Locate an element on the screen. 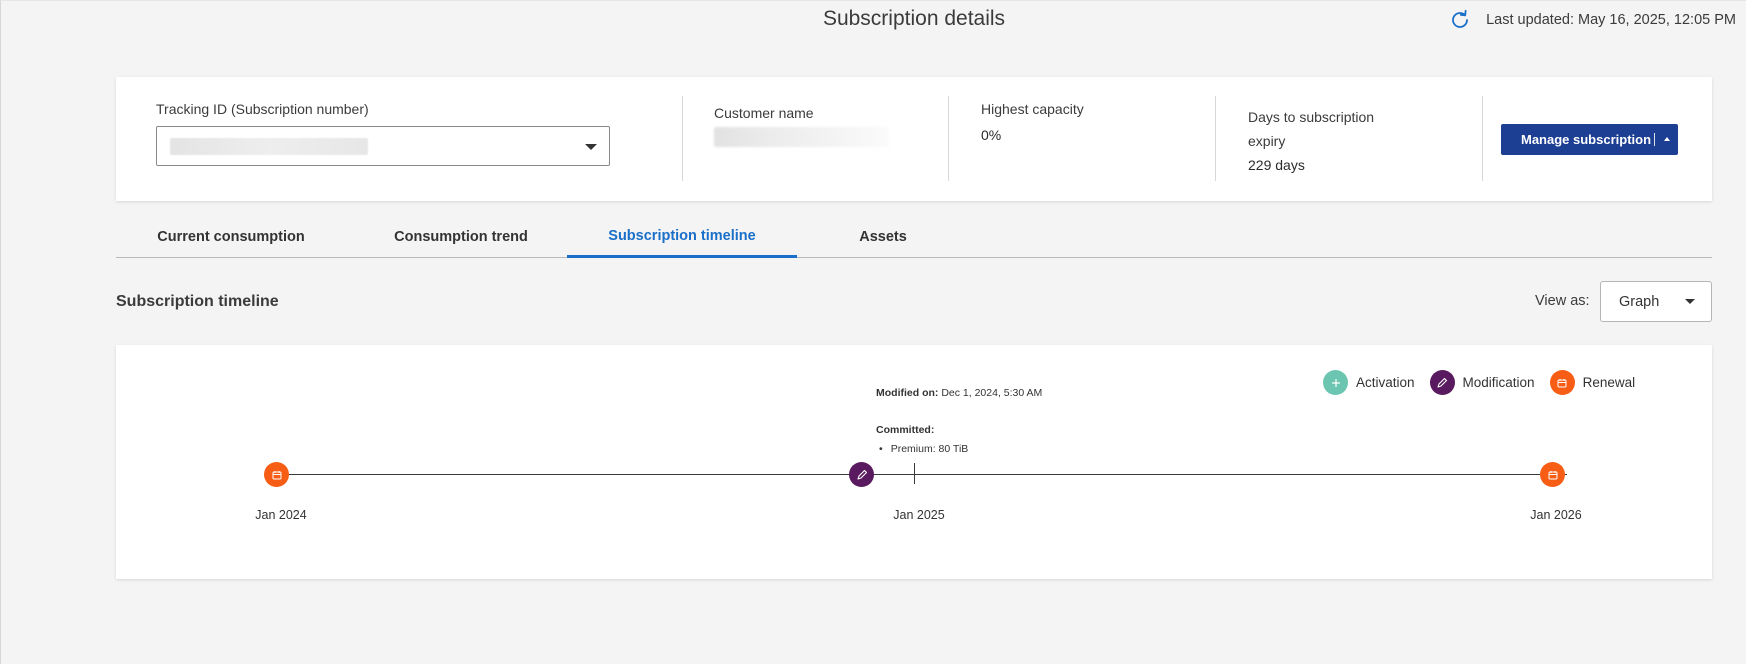  tracking-id-column: Tracking ID (Subscription number) is located at coordinates (383, 163).